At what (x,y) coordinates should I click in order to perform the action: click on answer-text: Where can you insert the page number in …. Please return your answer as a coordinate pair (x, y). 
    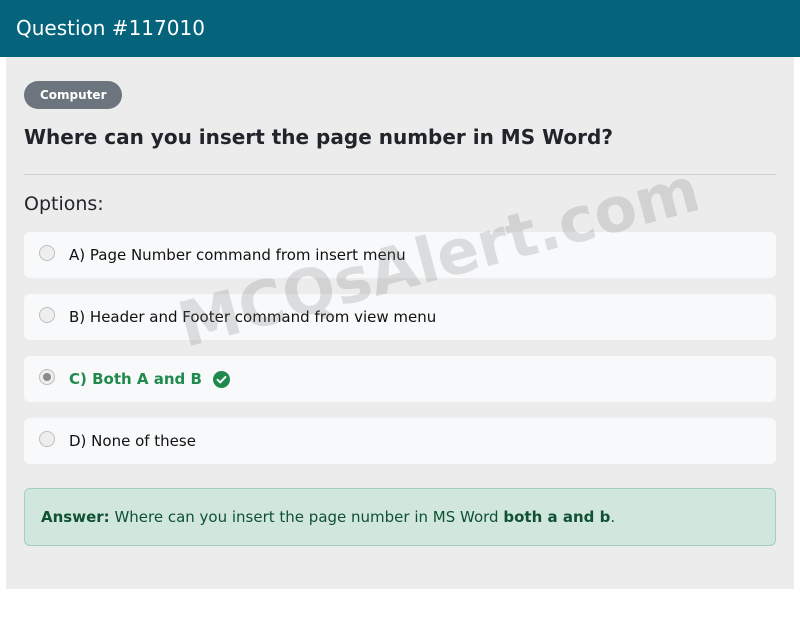
    Looking at the image, I should click on (306, 517).